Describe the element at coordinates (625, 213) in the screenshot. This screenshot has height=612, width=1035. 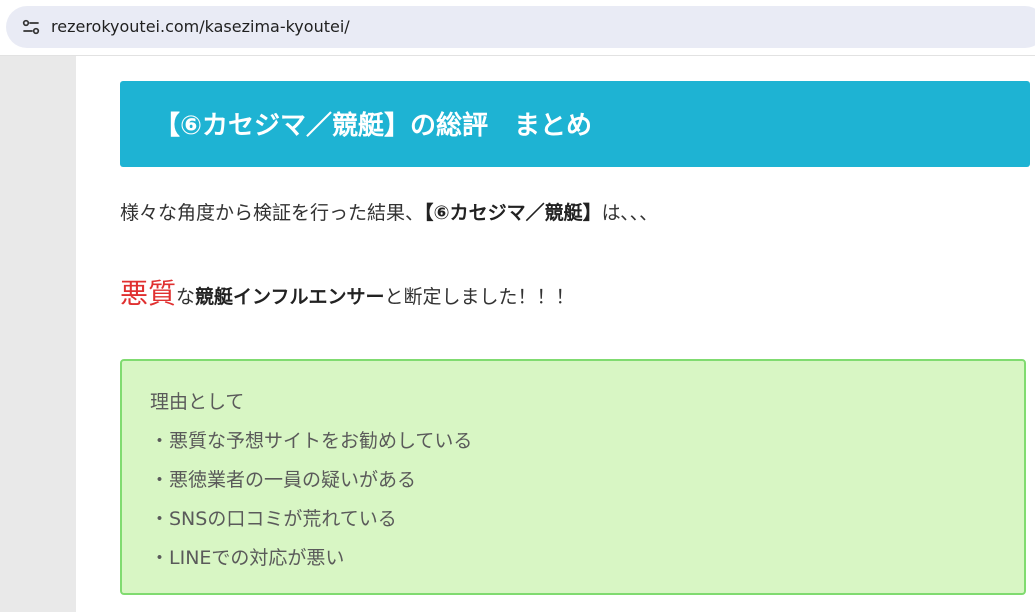
I see `summary-suffix: は､､､` at that location.